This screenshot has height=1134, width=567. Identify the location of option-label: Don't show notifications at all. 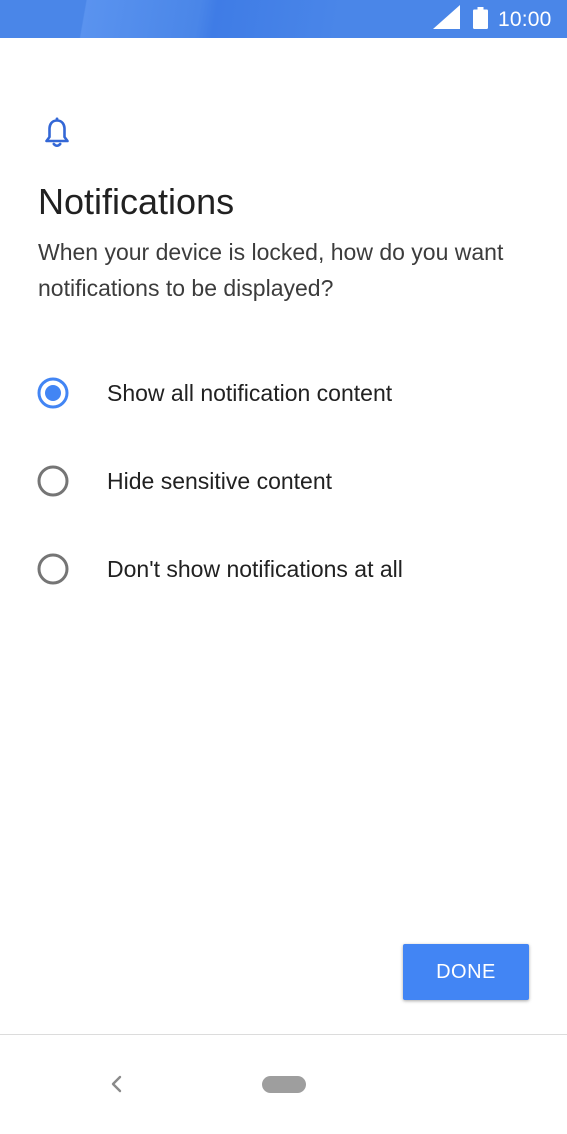
(255, 569).